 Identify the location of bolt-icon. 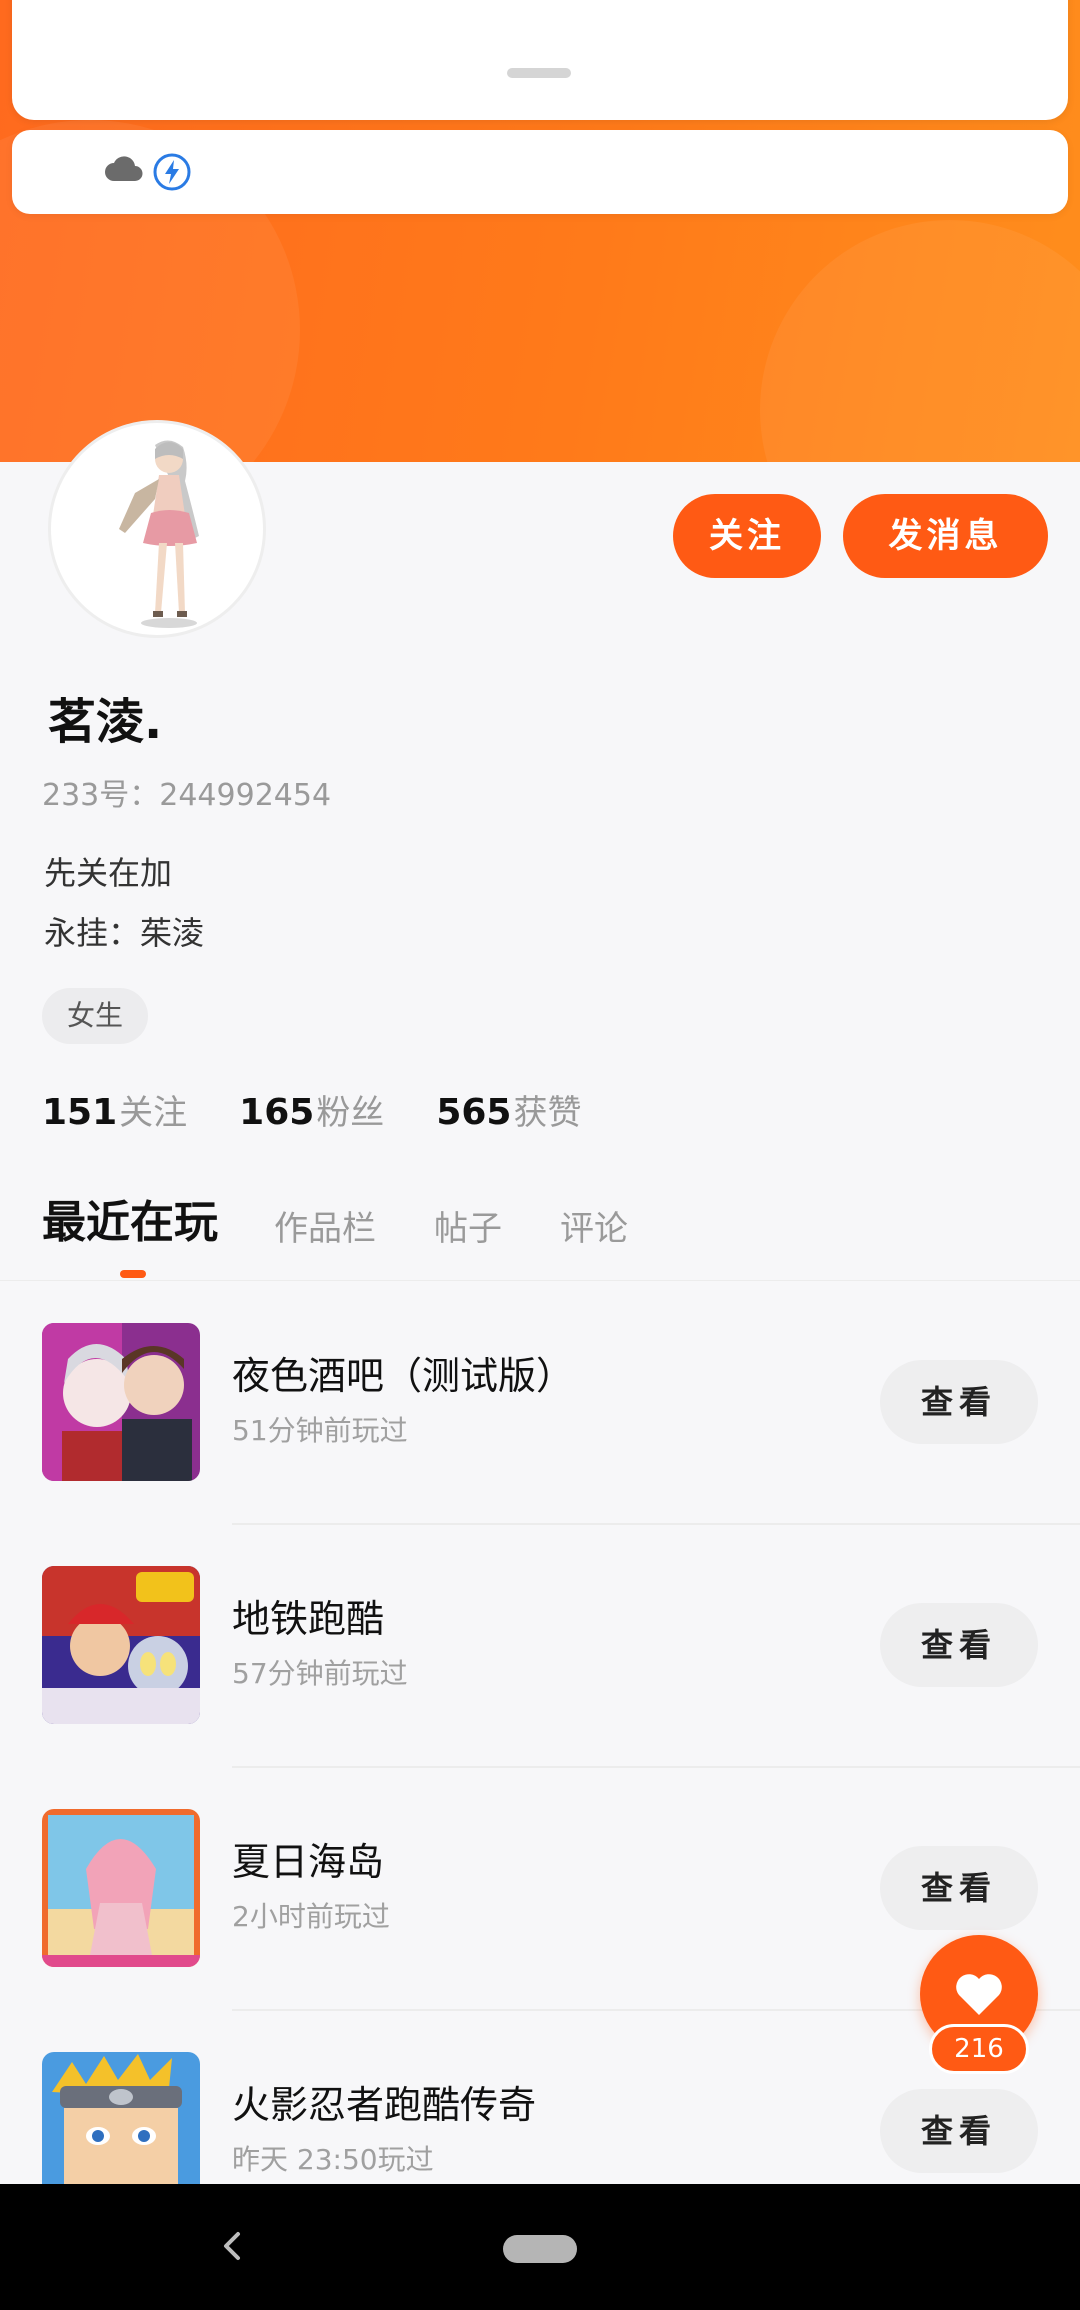
(172, 172).